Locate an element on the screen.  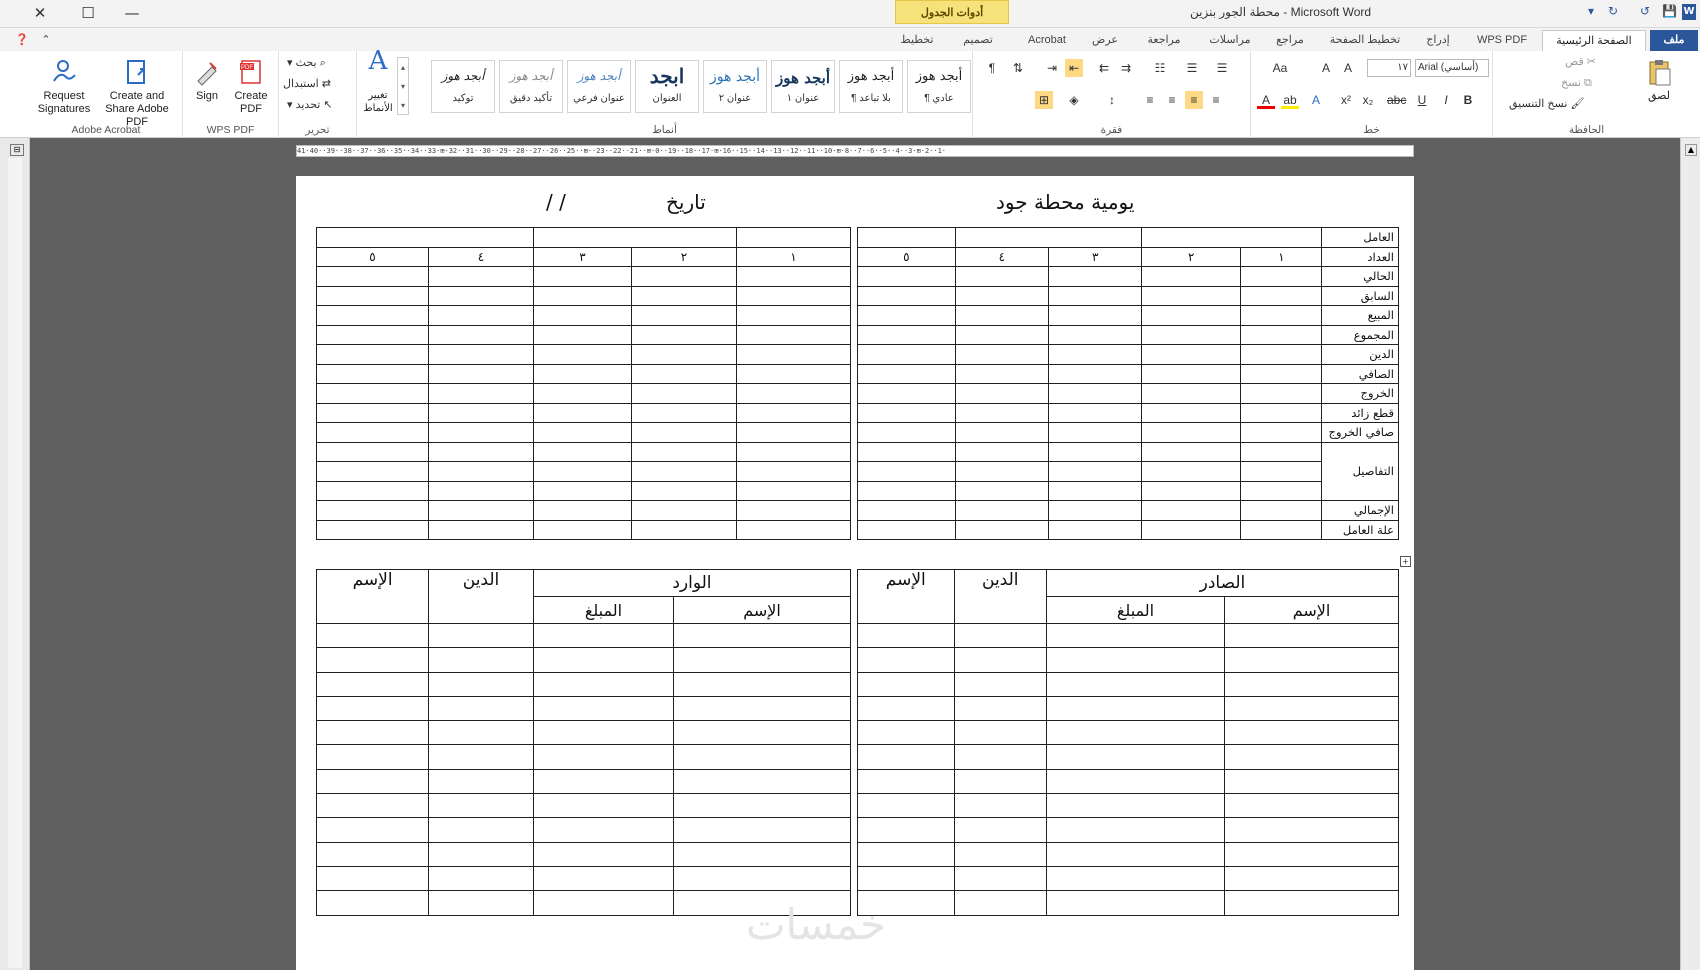
tab-home: الصفحة الرئيسية is located at coordinates (1594, 40).